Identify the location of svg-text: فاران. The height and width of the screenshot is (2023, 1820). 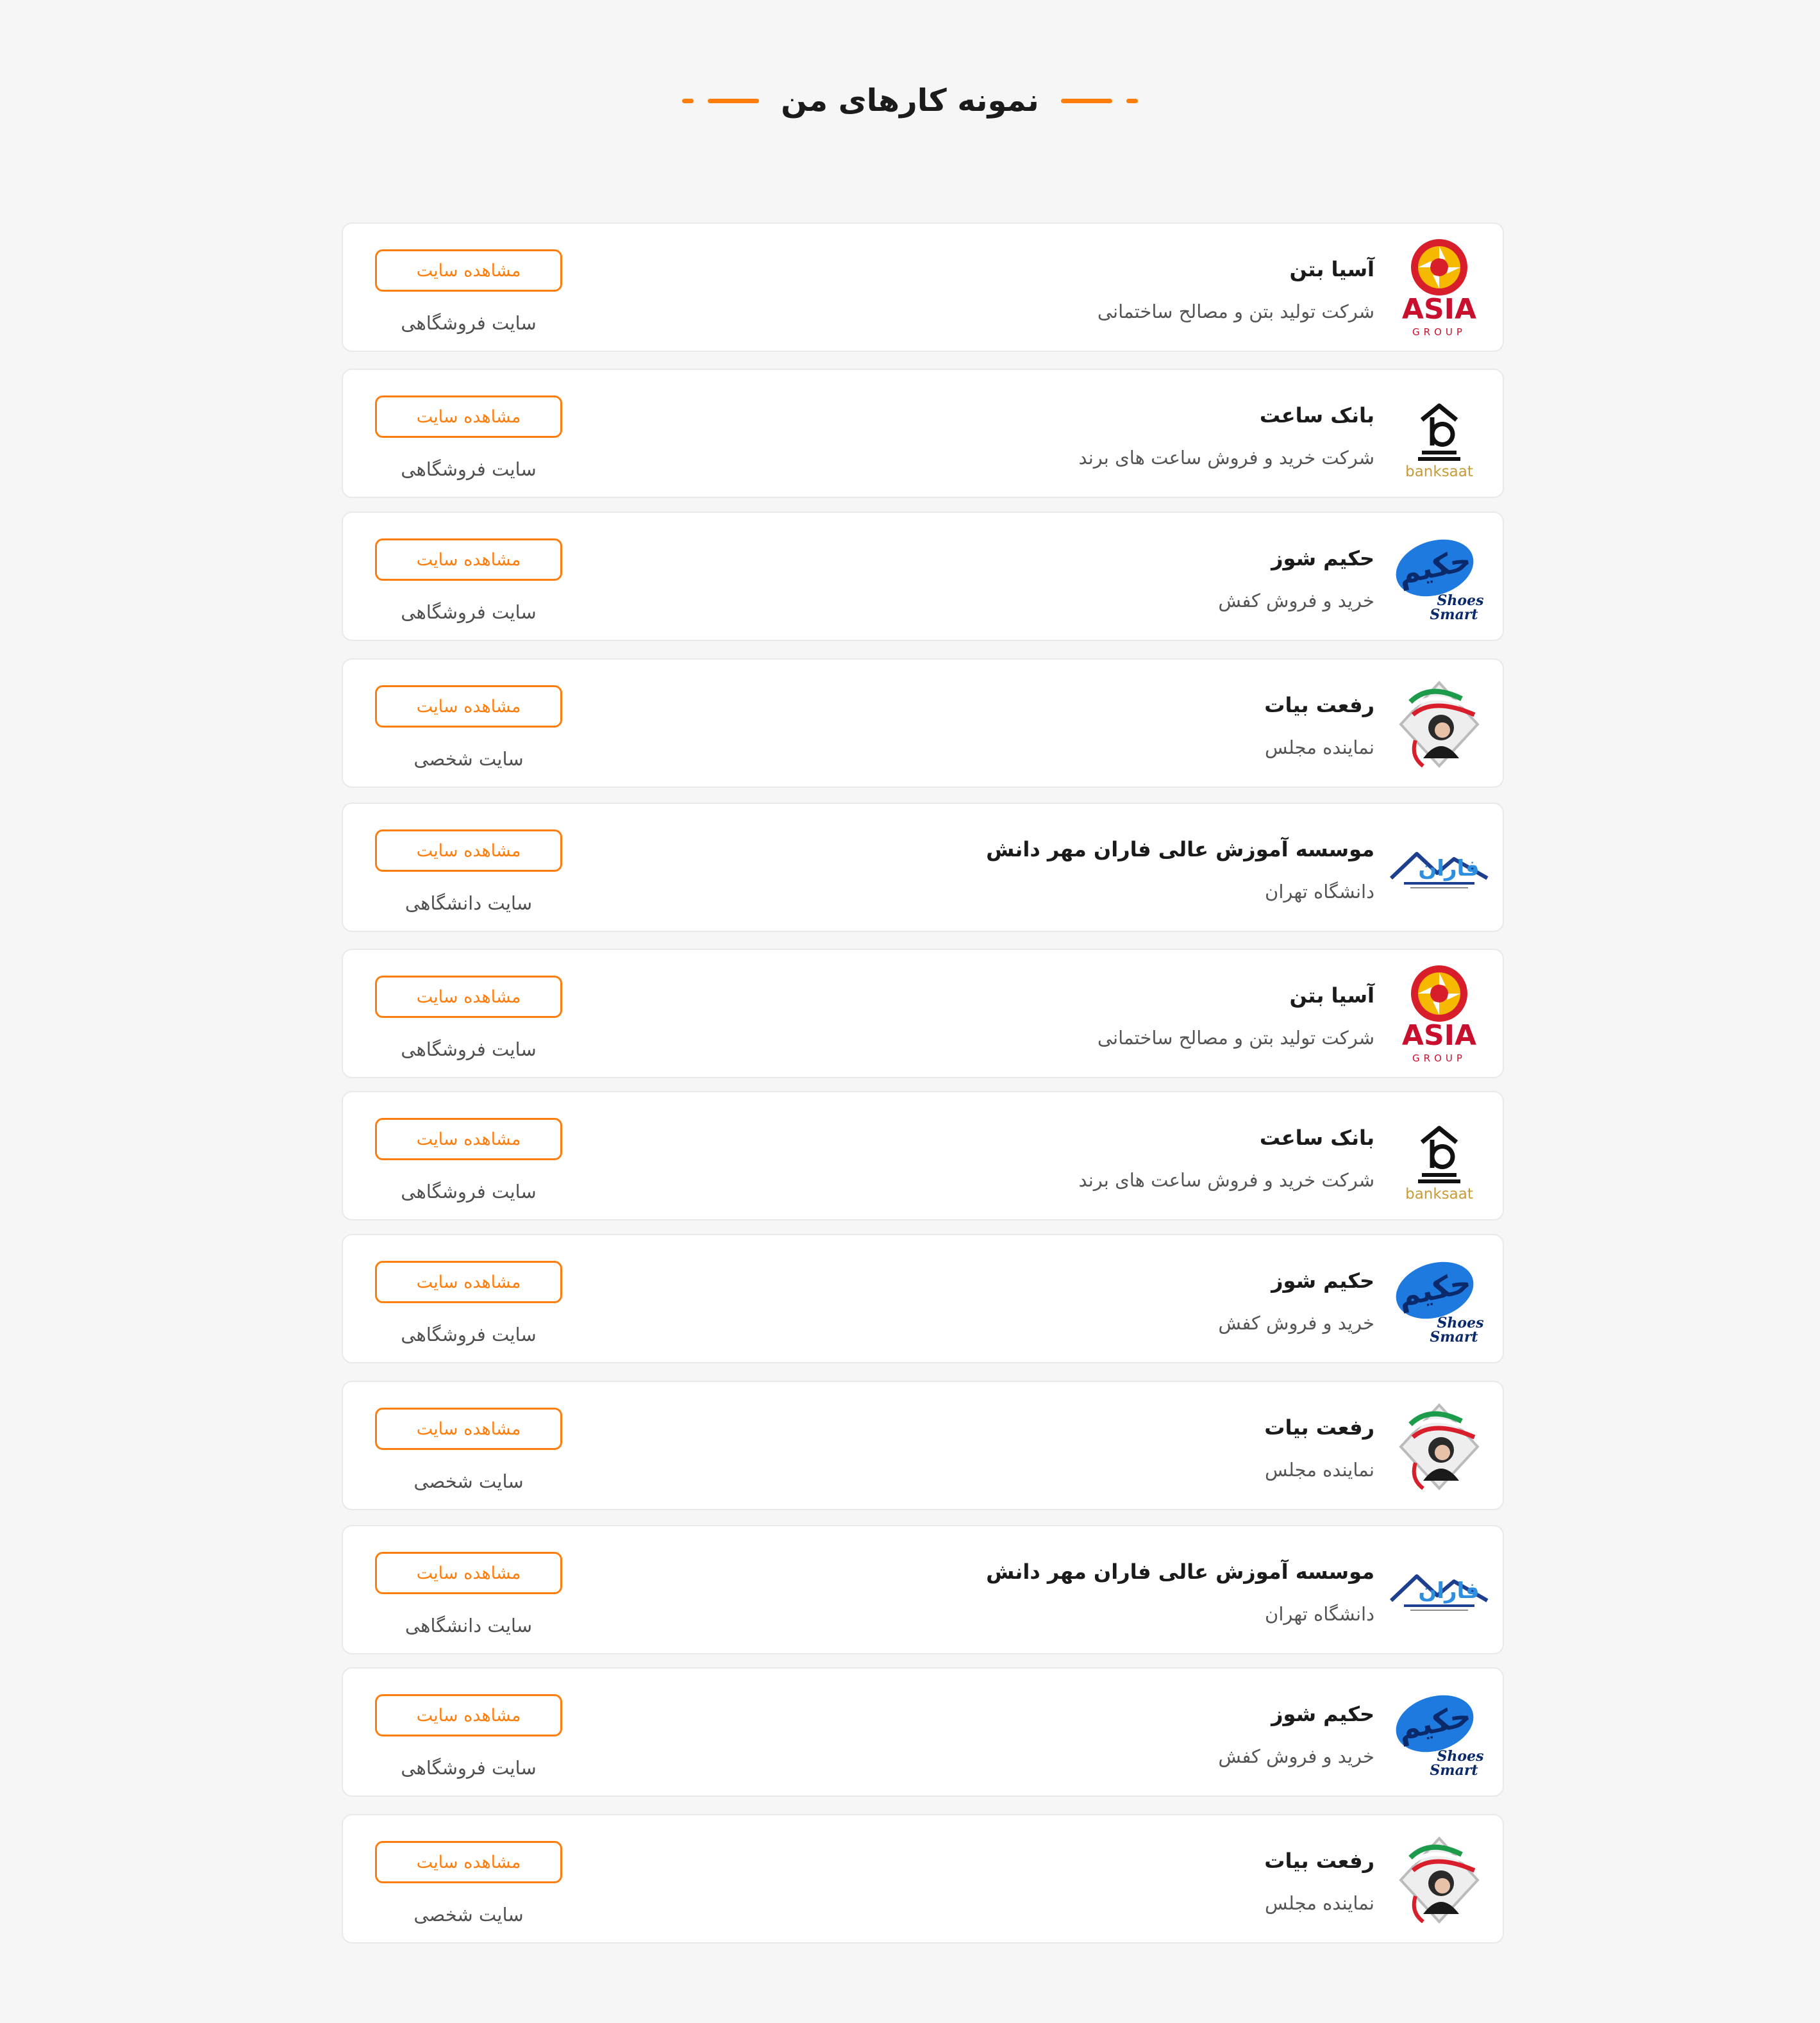
(1448, 1591).